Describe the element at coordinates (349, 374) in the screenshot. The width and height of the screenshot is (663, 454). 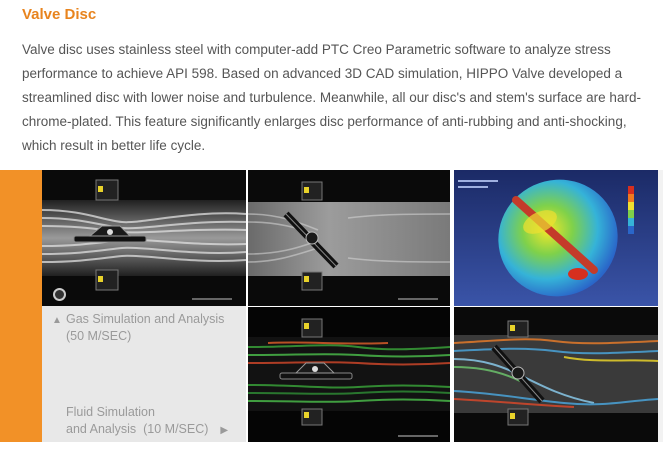
I see `fluid-flow-disc-open-image` at that location.